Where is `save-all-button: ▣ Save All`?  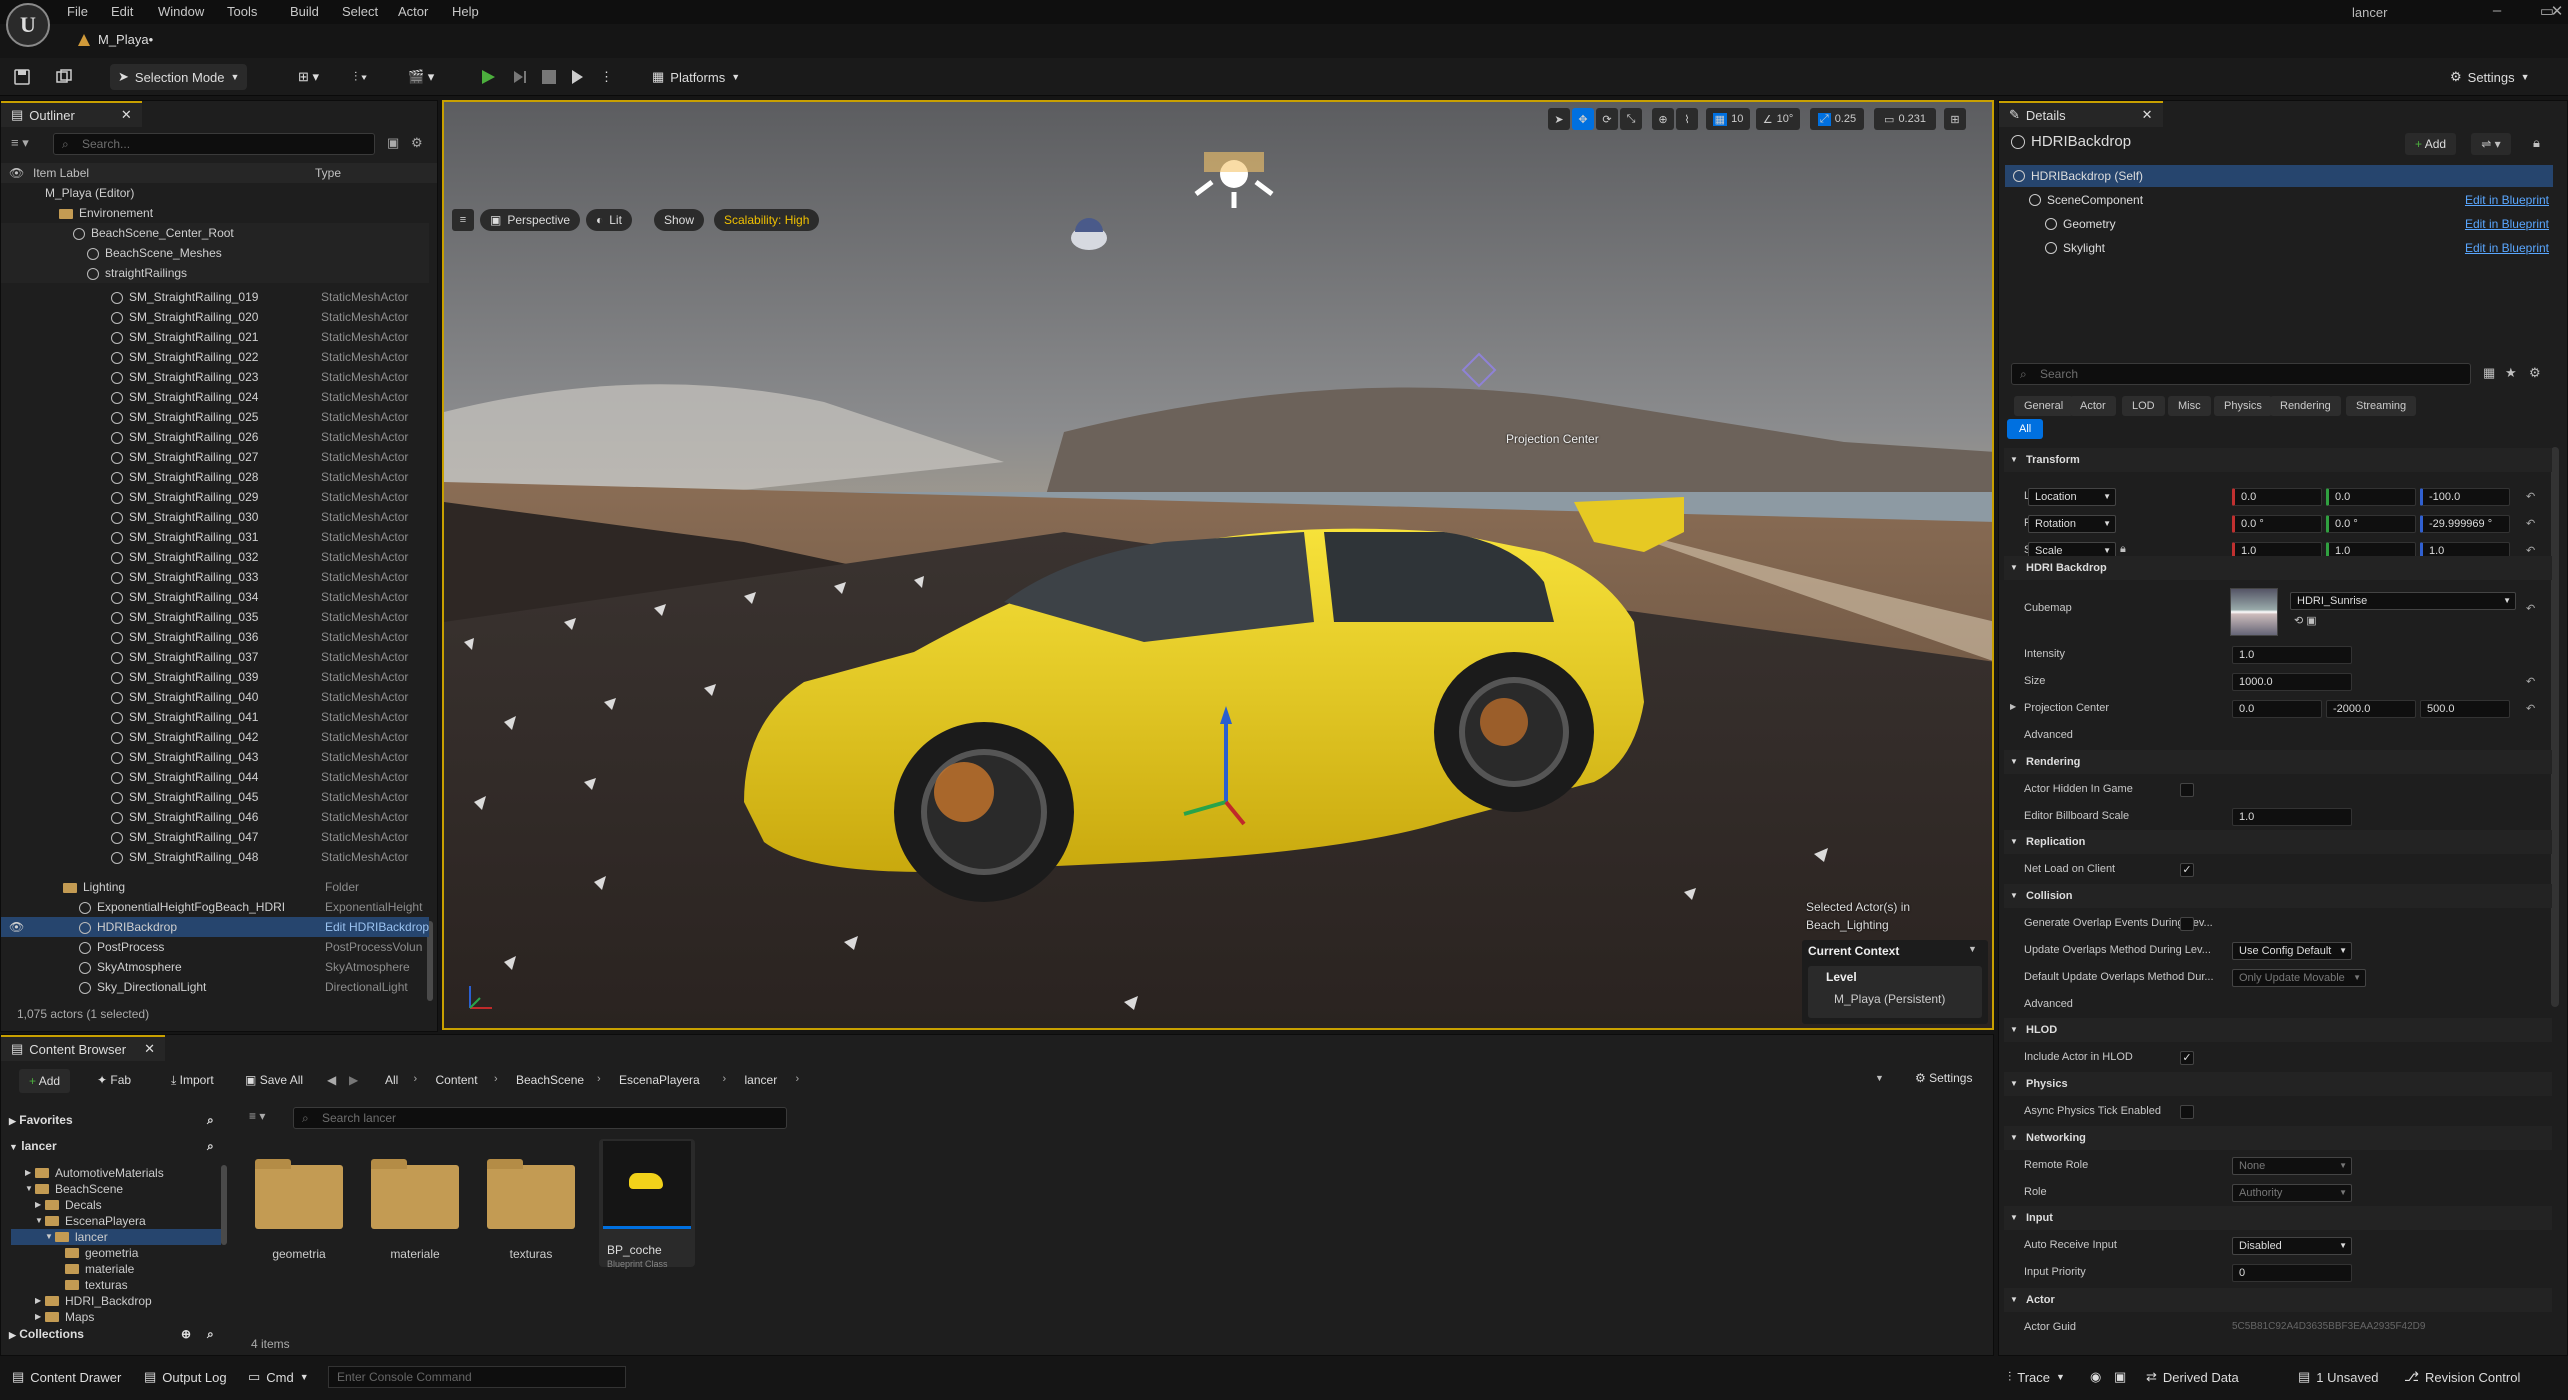
save-all-button: ▣ Save All is located at coordinates (274, 1080).